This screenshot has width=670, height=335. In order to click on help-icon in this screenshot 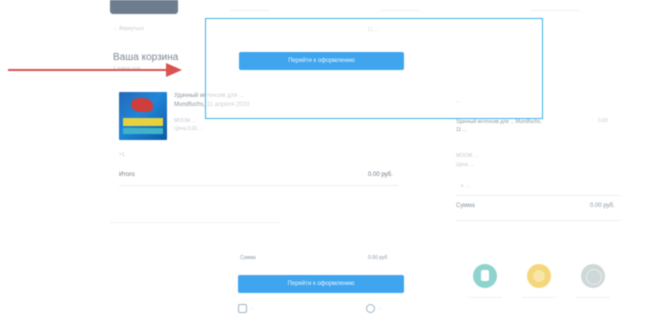, I will do `click(370, 308)`.